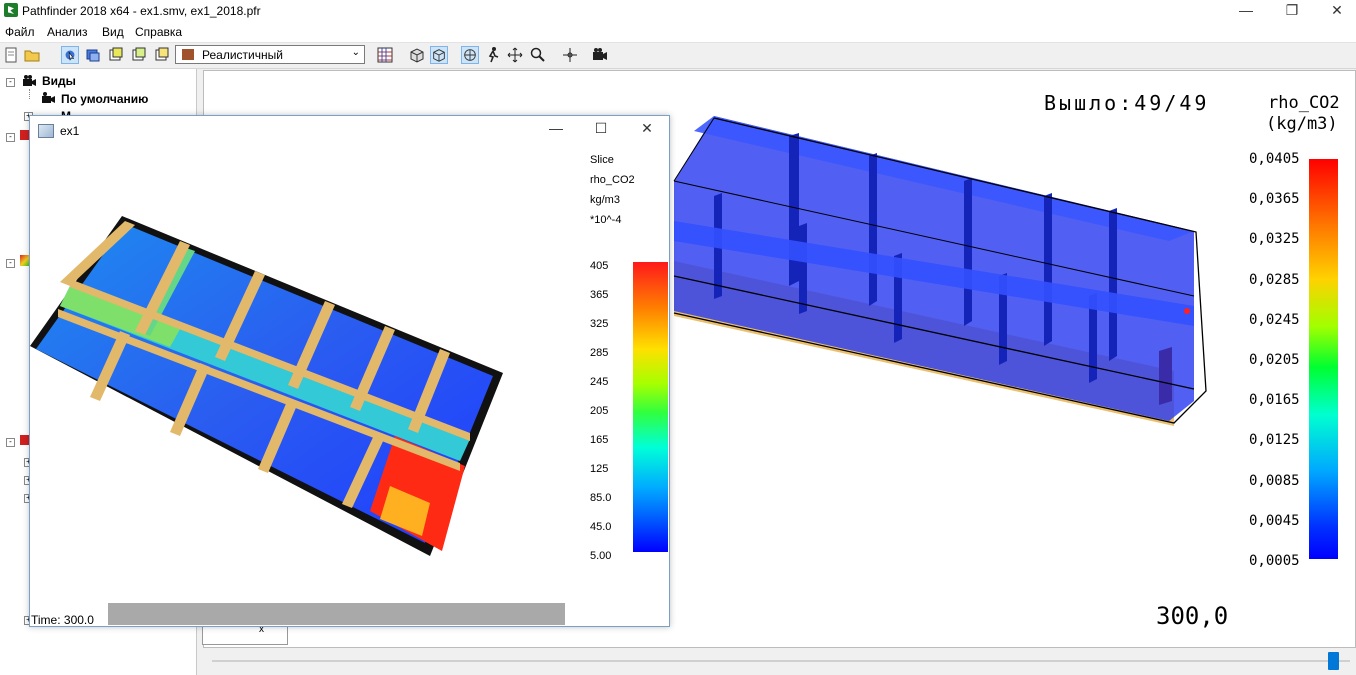 The image size is (1356, 675). Describe the element at coordinates (601, 498) in the screenshot. I see `ex1-colorbar-tick-label: 85.0` at that location.